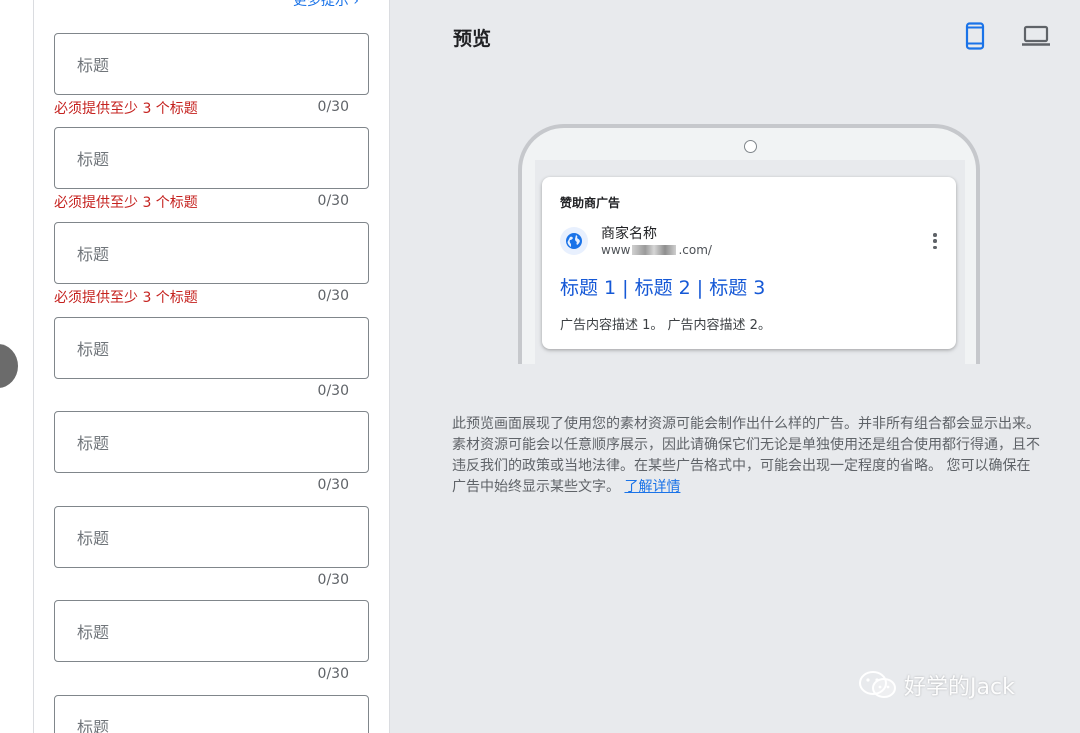 This screenshot has width=1080, height=733. I want to click on more-tips-label: 更多提示, so click(320, 4).